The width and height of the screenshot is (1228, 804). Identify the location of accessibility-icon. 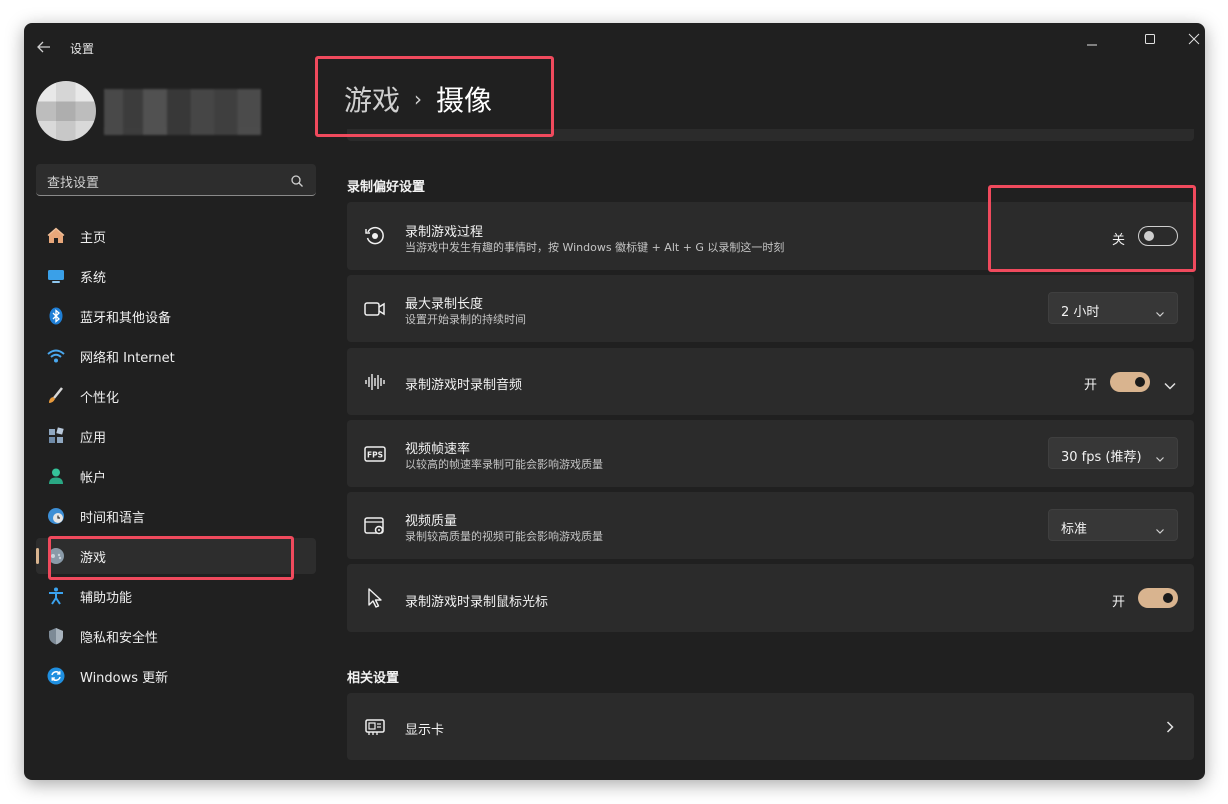
(56, 596).